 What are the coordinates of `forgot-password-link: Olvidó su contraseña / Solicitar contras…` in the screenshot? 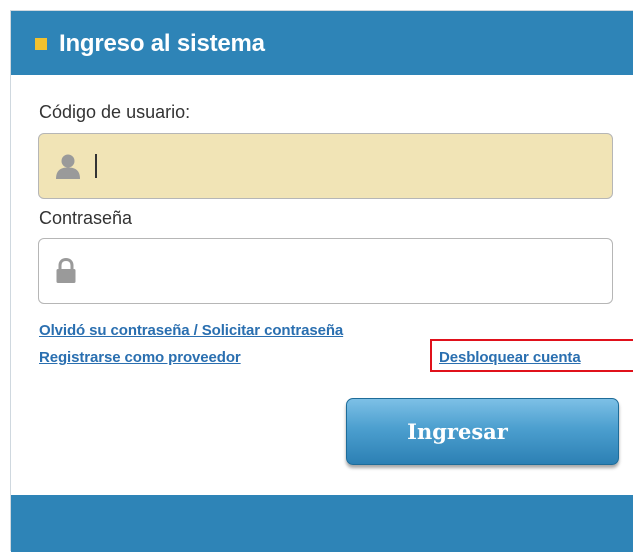 It's located at (191, 330).